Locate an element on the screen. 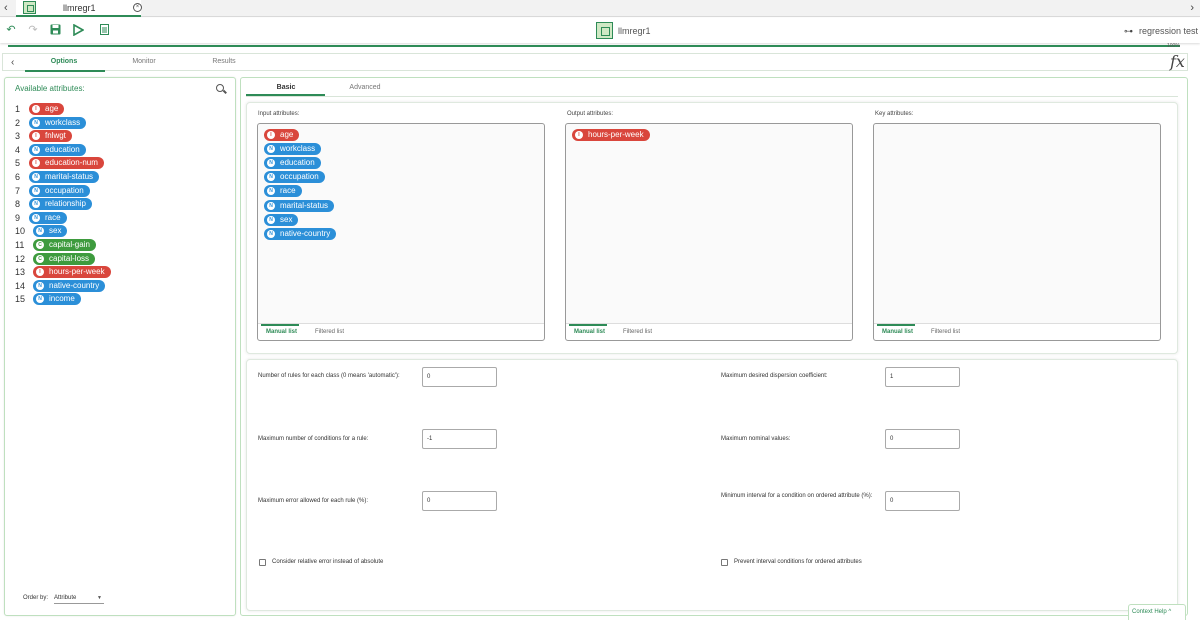 This screenshot has width=1200, height=620. attribute-chip-label: relationship is located at coordinates (65, 204).